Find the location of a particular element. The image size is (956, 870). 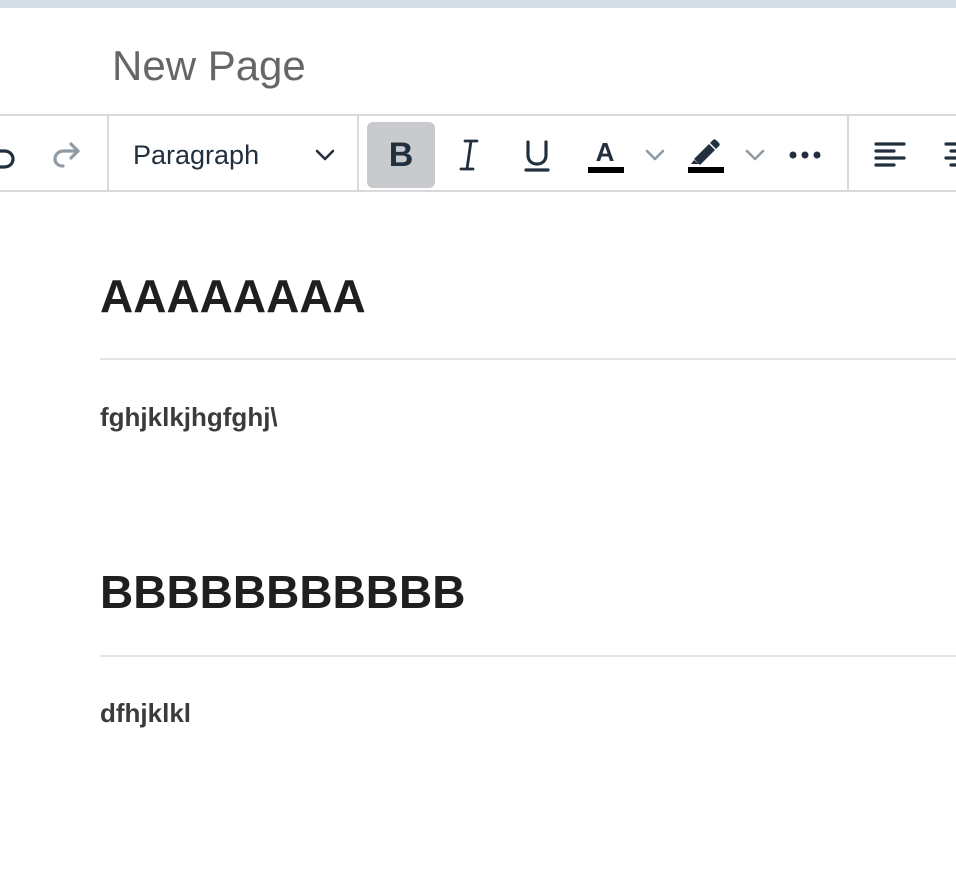

editor-toolbar: Paragraph B A is located at coordinates (478, 153).